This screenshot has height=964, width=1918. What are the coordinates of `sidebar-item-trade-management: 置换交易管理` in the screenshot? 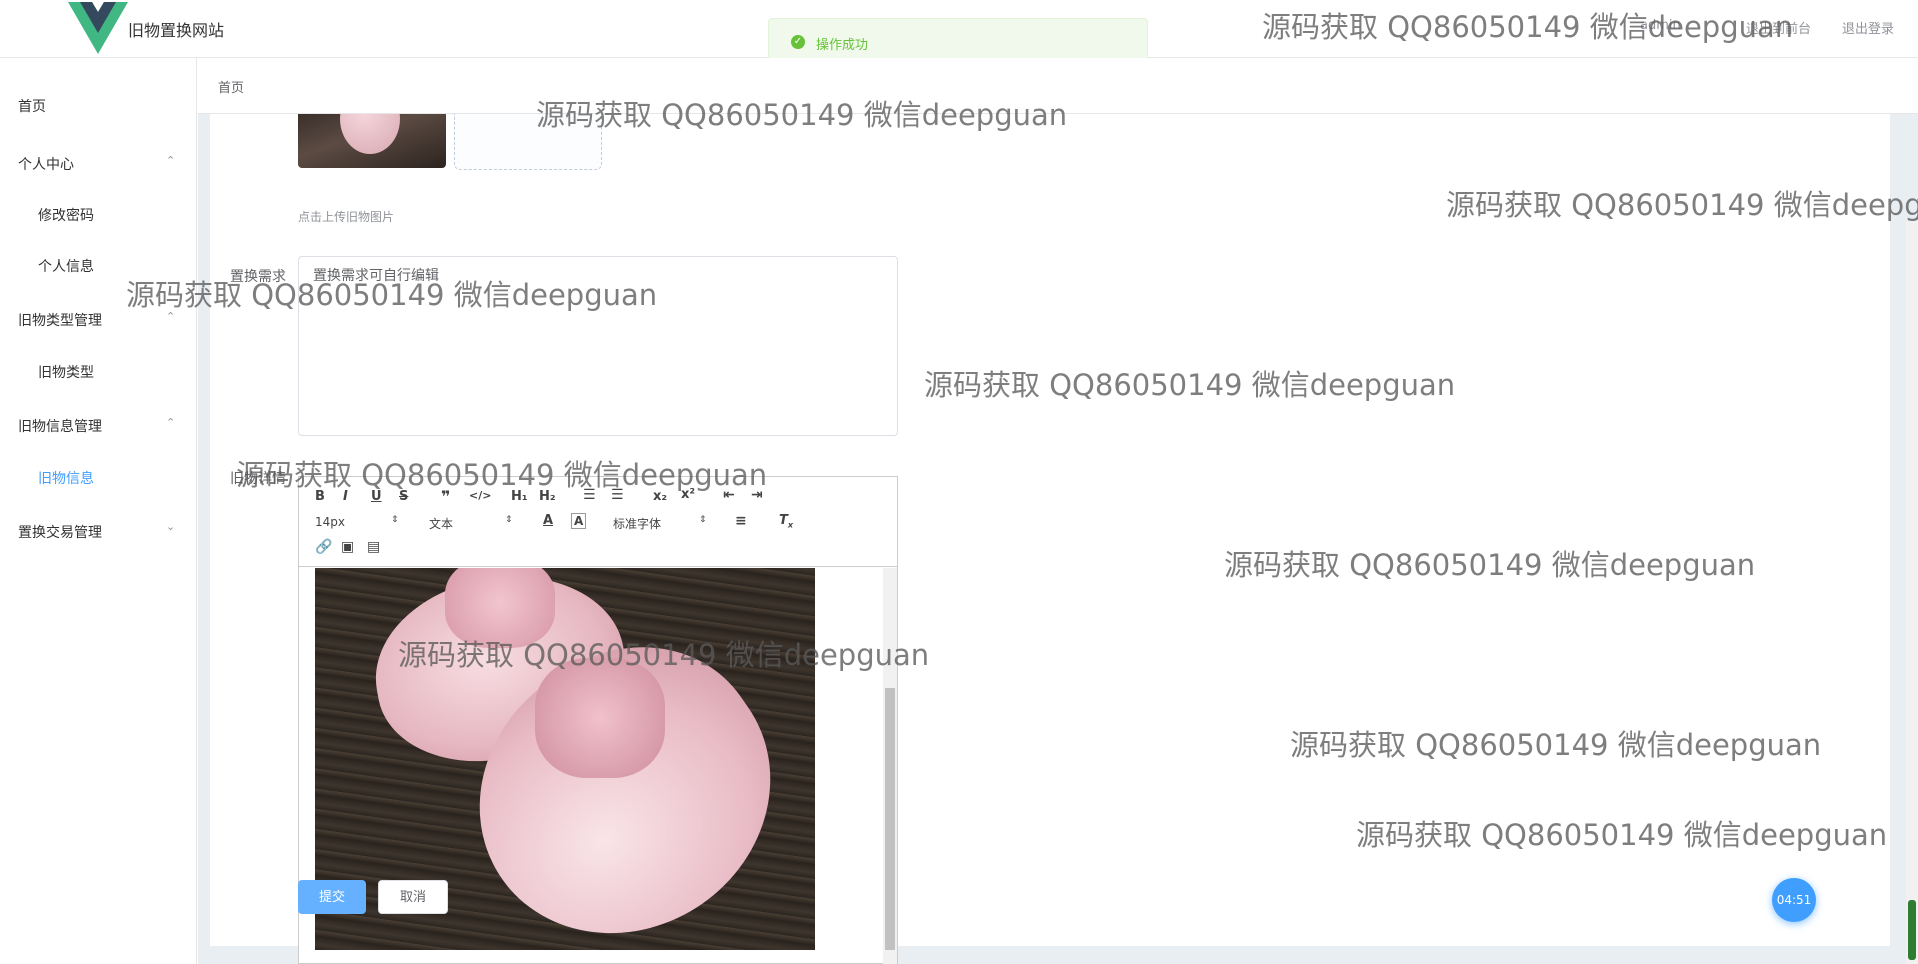 It's located at (60, 532).